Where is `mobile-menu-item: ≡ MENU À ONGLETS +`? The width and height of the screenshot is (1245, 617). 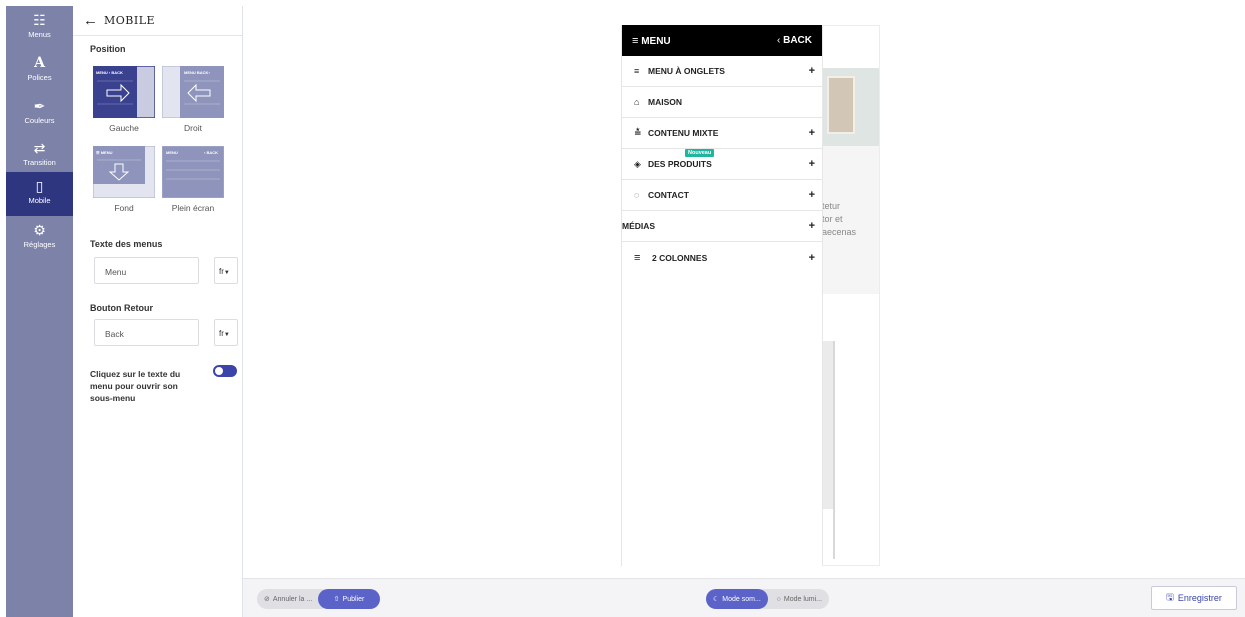
mobile-menu-item: ≡ MENU À ONGLETS + is located at coordinates (722, 71).